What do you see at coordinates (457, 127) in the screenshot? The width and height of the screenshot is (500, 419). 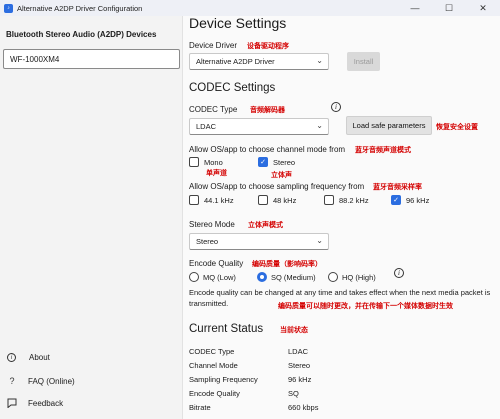 I see `load-safe-annotation: 恢复安全设置` at bounding box center [457, 127].